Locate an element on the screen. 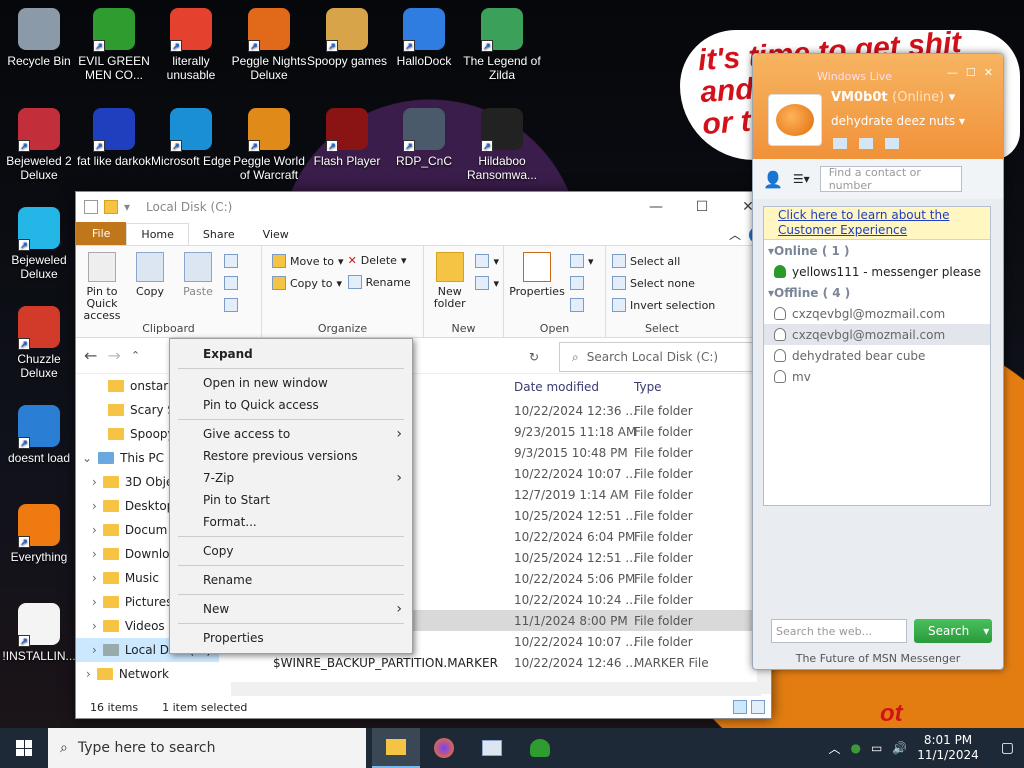 The width and height of the screenshot is (1024, 768). menu-item: Rename is located at coordinates (291, 580).